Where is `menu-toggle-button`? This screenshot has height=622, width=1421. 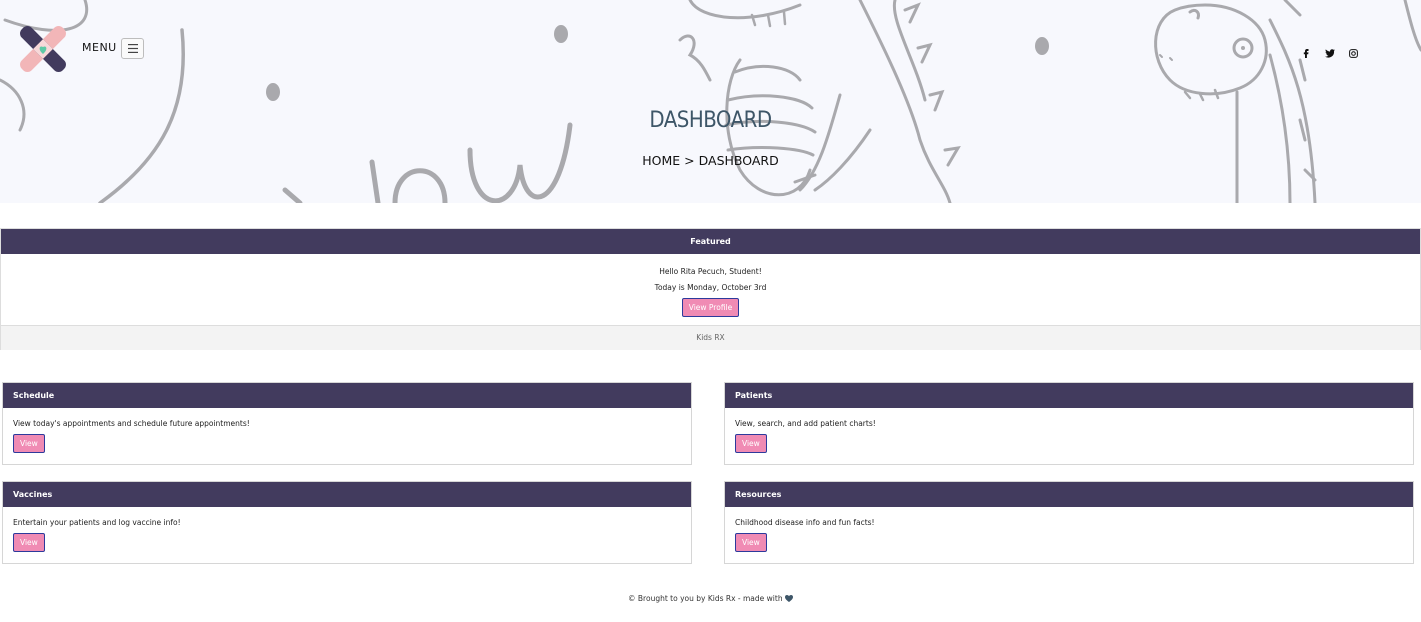
menu-toggle-button is located at coordinates (132, 48).